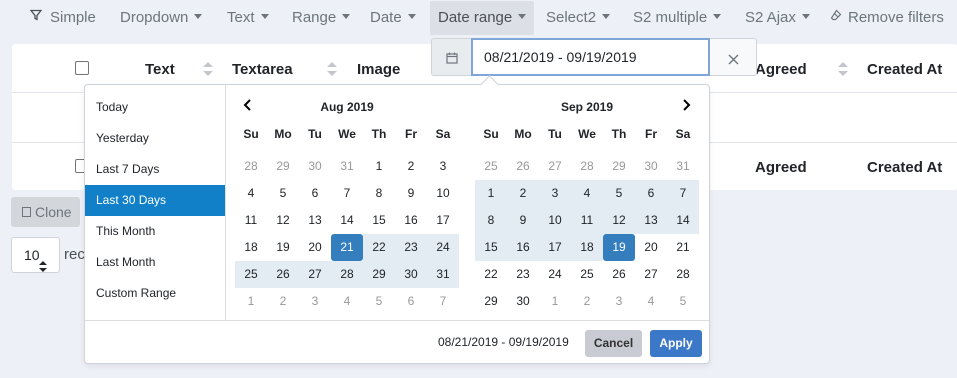 The image size is (957, 378). What do you see at coordinates (651, 220) in the screenshot?
I see `calendar-day: 13` at bounding box center [651, 220].